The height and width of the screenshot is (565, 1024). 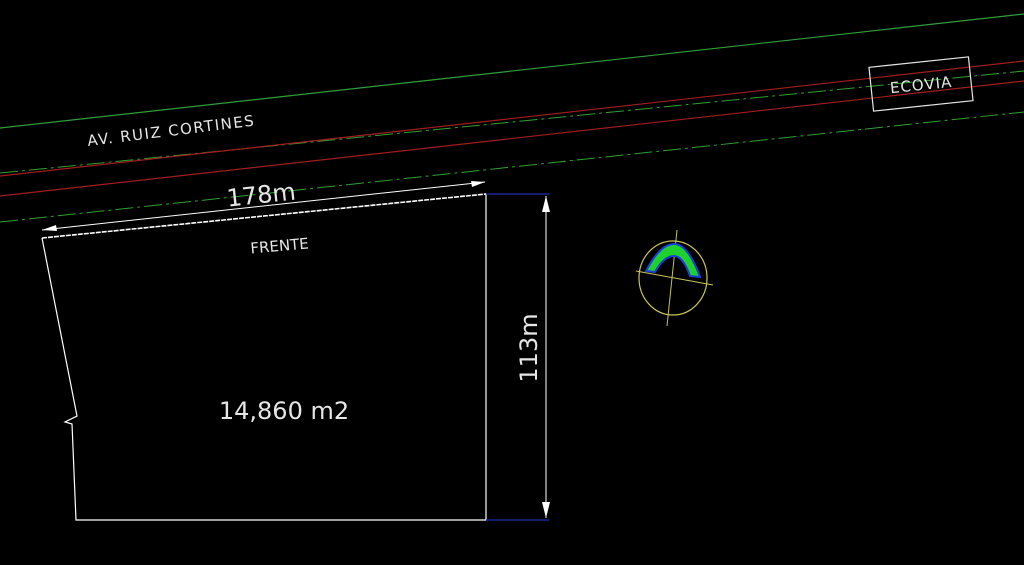 I want to click on ecovia-label: ECOVIA, so click(x=921, y=85).